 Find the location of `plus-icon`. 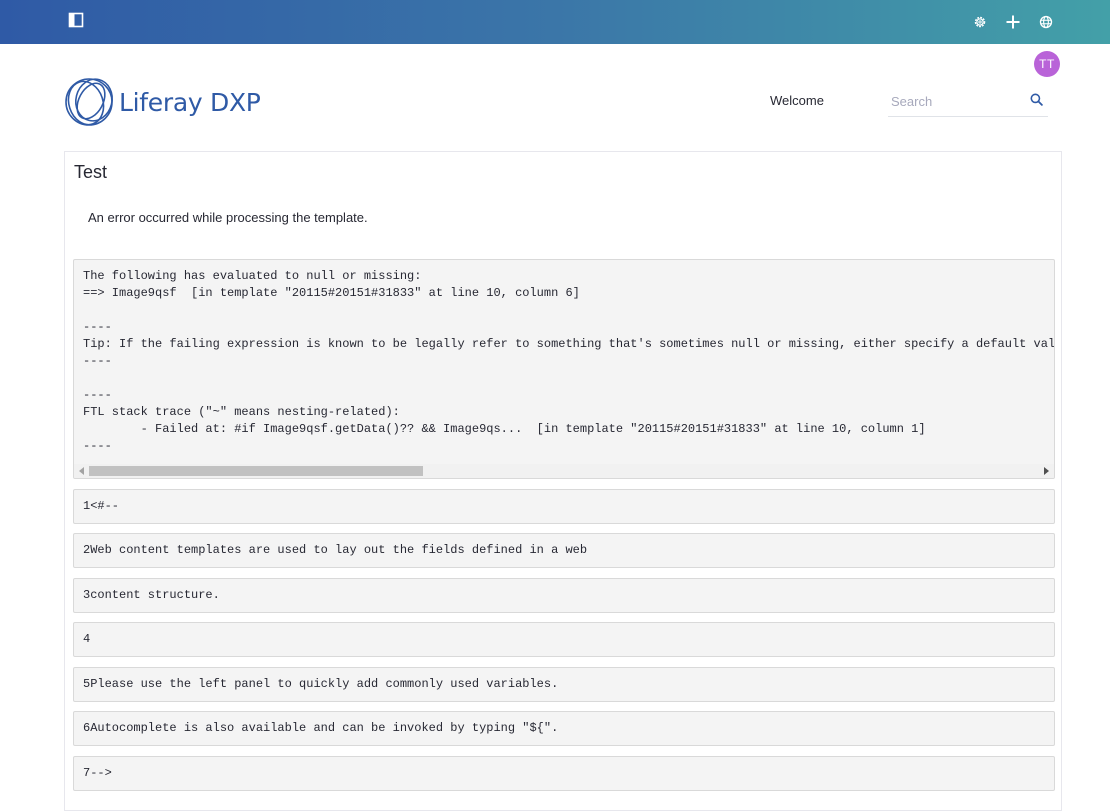

plus-icon is located at coordinates (1013, 22).